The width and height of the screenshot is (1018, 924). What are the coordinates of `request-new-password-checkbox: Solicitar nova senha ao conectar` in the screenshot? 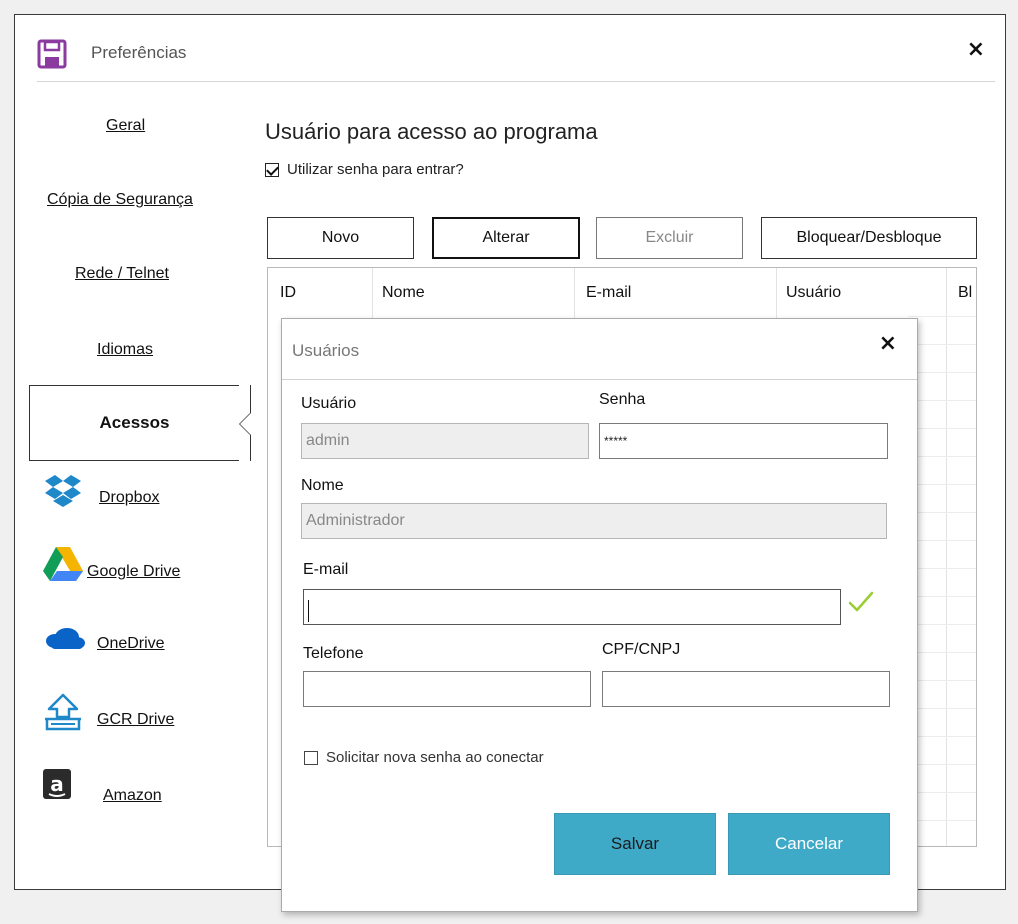 It's located at (424, 757).